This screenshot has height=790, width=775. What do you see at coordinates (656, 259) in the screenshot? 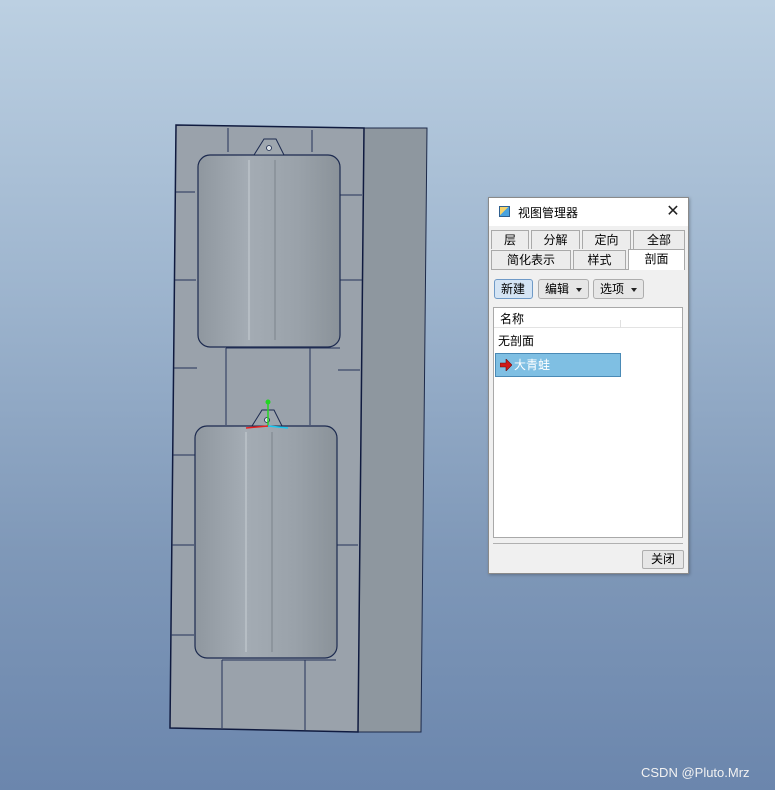
I see `tab-sections: 剖面` at bounding box center [656, 259].